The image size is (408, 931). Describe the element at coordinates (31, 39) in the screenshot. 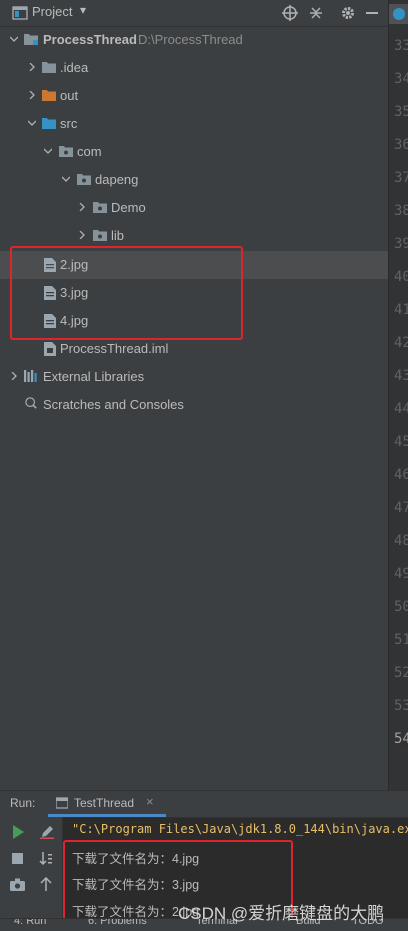

I see `module-folder-icon` at that location.